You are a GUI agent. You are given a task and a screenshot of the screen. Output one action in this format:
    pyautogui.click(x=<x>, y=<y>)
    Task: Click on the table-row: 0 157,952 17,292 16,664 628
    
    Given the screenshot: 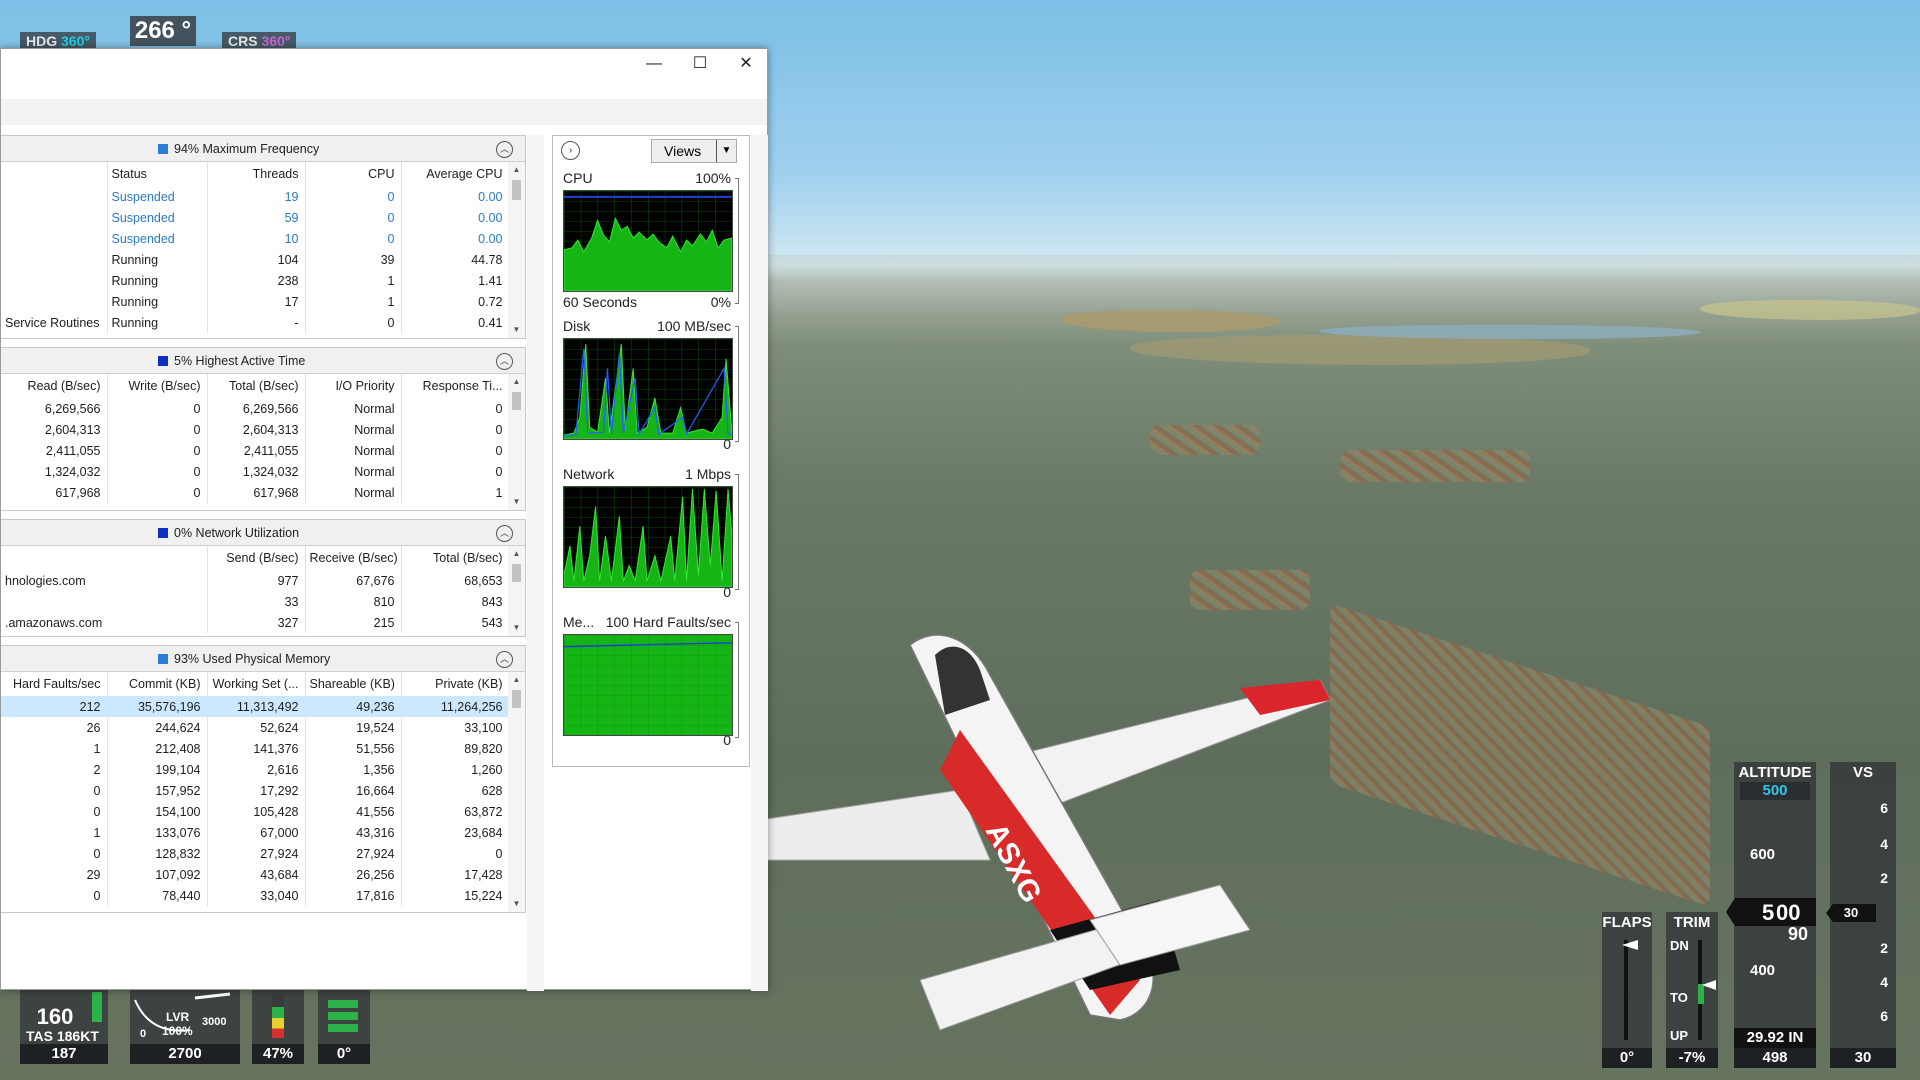 What is the action you would take?
    pyautogui.click(x=255, y=790)
    